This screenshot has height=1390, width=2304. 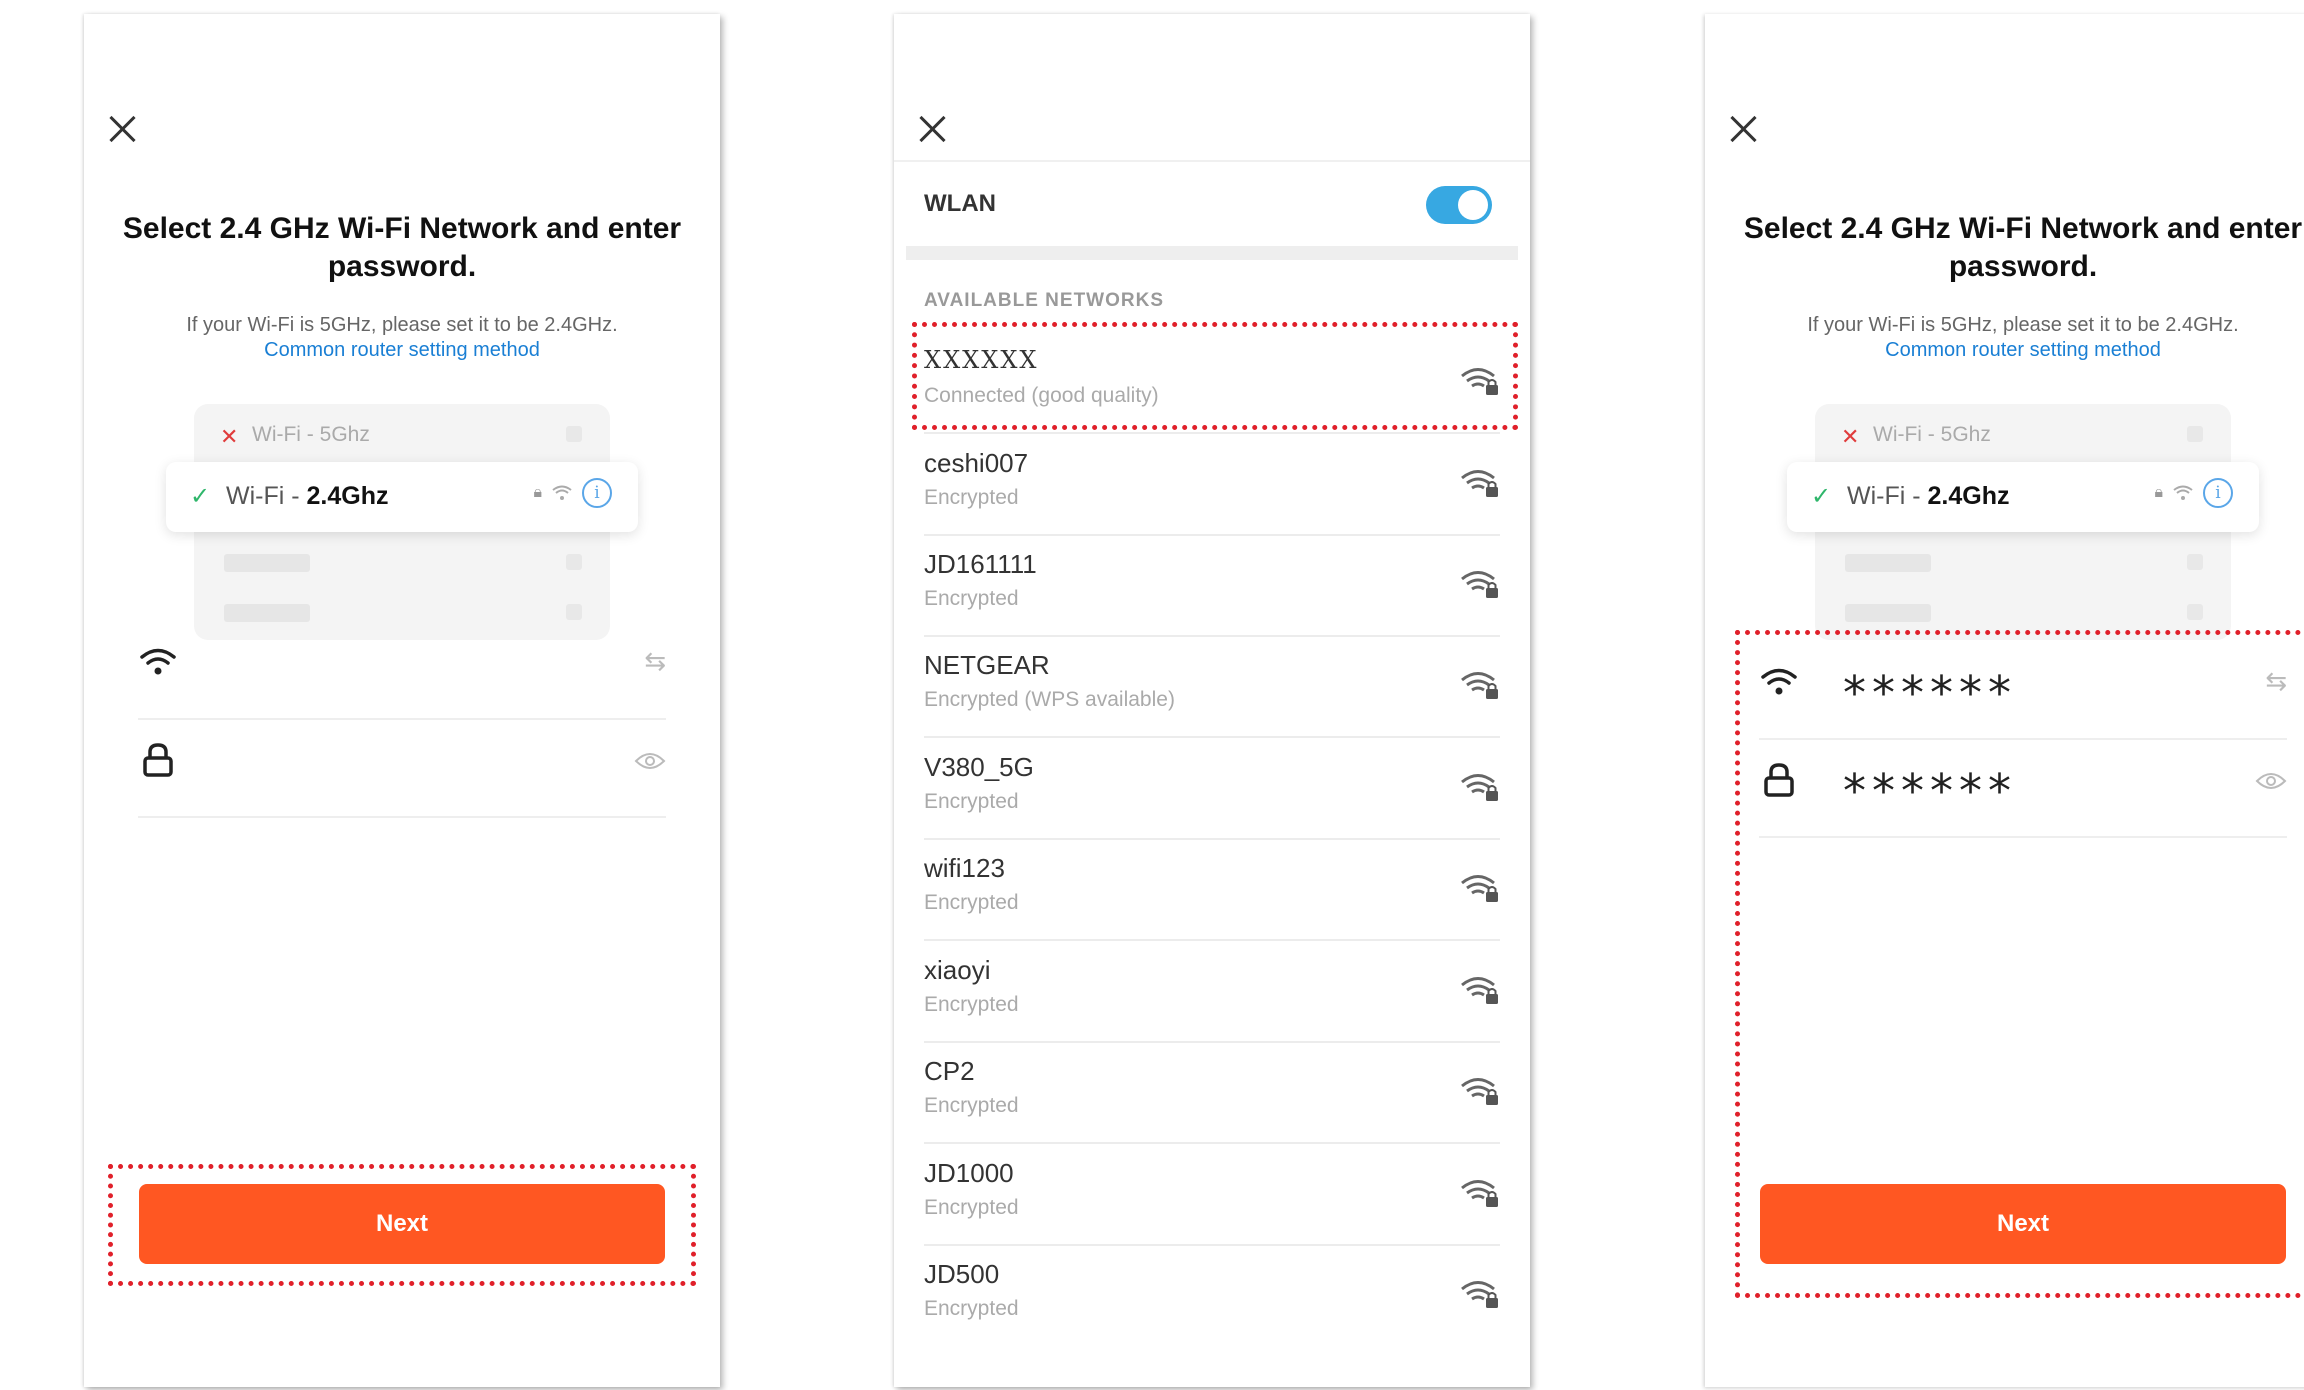 I want to click on wlan-row: WLAN, so click(x=1212, y=204).